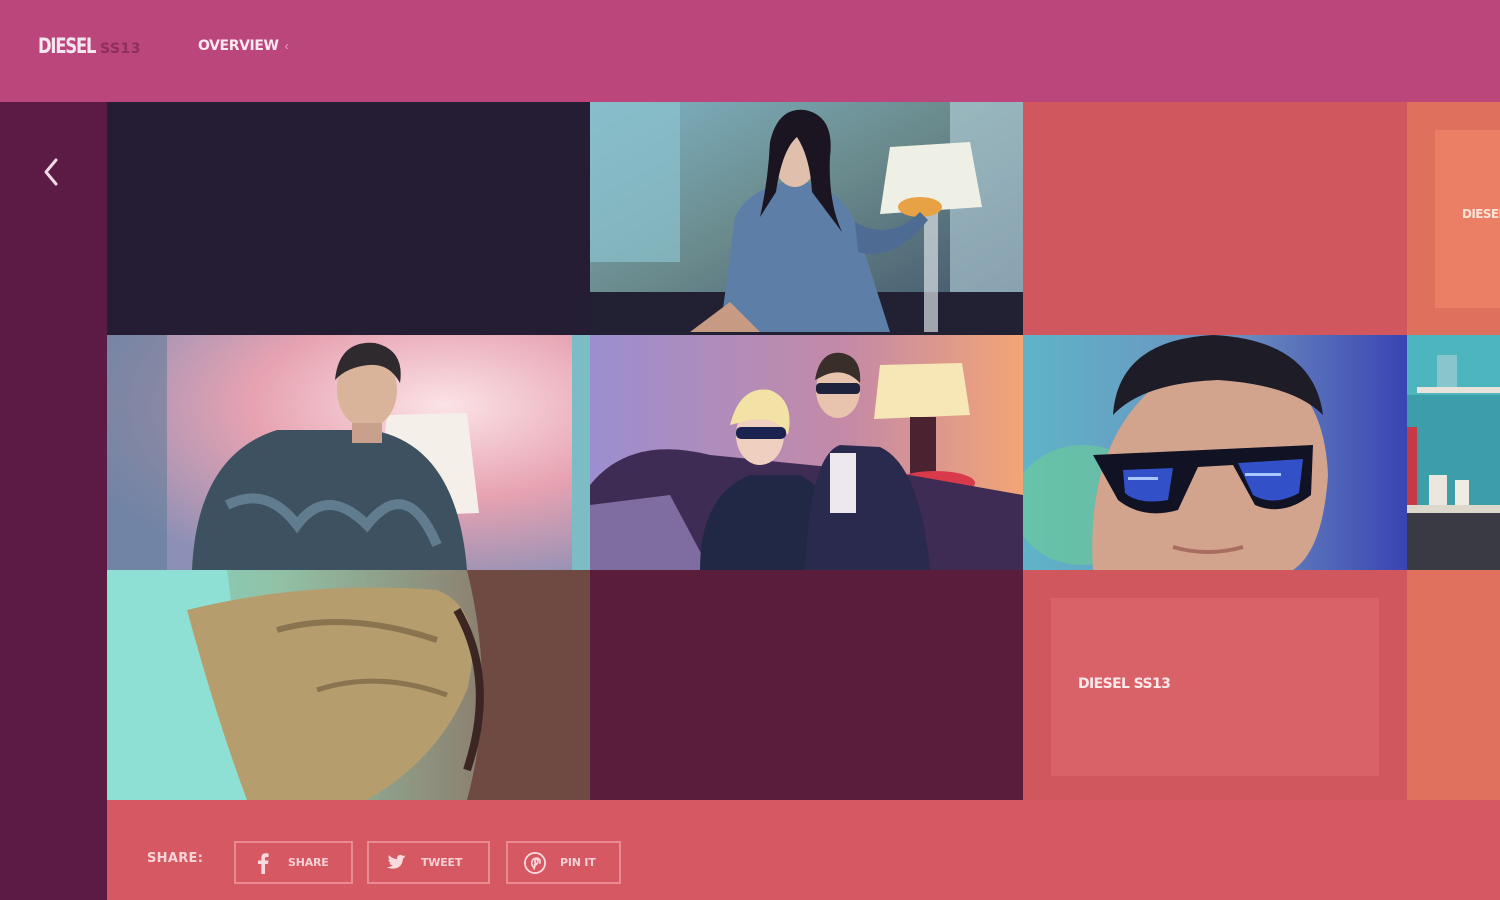 Image resolution: width=1500 pixels, height=900 pixels. I want to click on feature-tile-label: DIESEL SS13, so click(1124, 684).